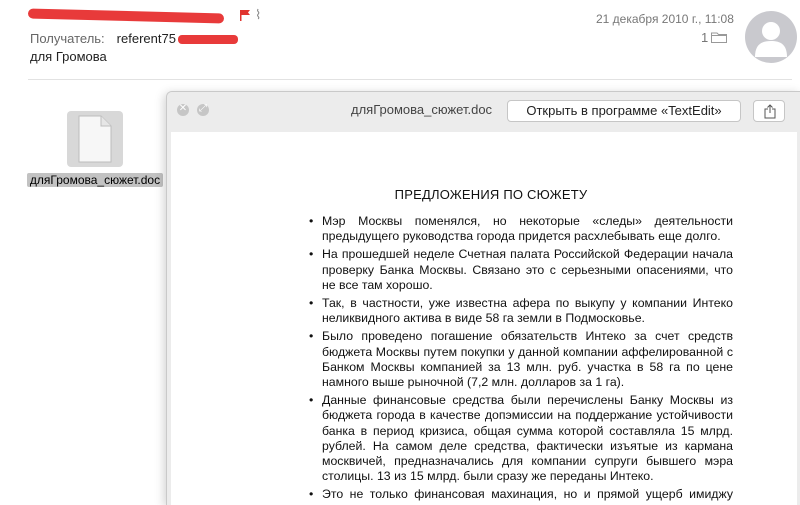  Describe the element at coordinates (258, 15) in the screenshot. I see `paperclip-icon: ⌇` at that location.